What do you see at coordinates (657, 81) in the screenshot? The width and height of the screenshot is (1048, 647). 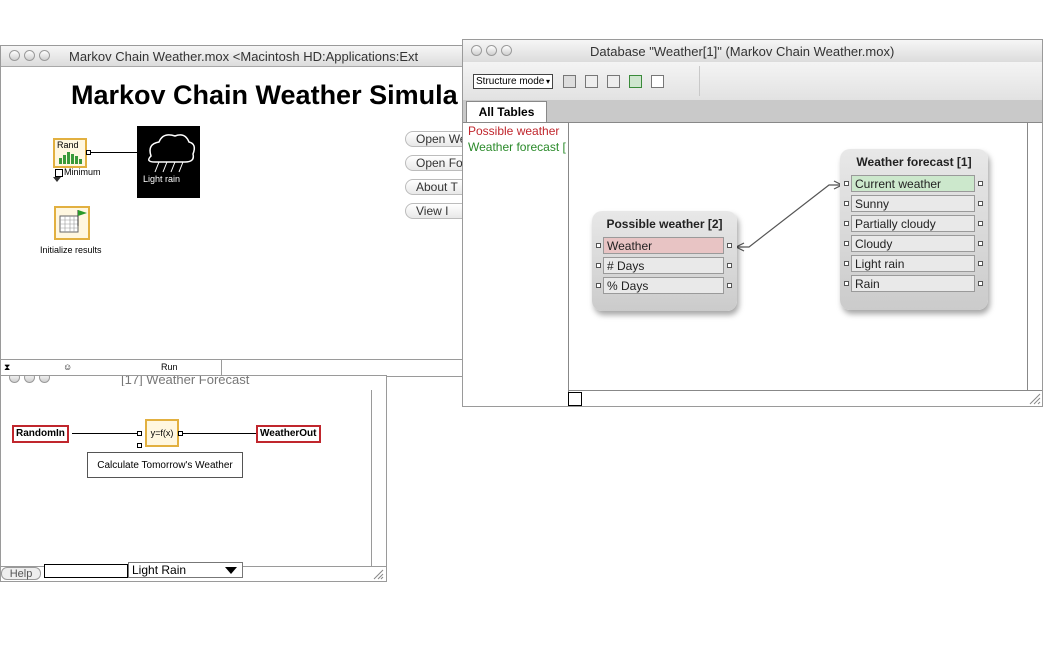 I see `blank-view-icon` at bounding box center [657, 81].